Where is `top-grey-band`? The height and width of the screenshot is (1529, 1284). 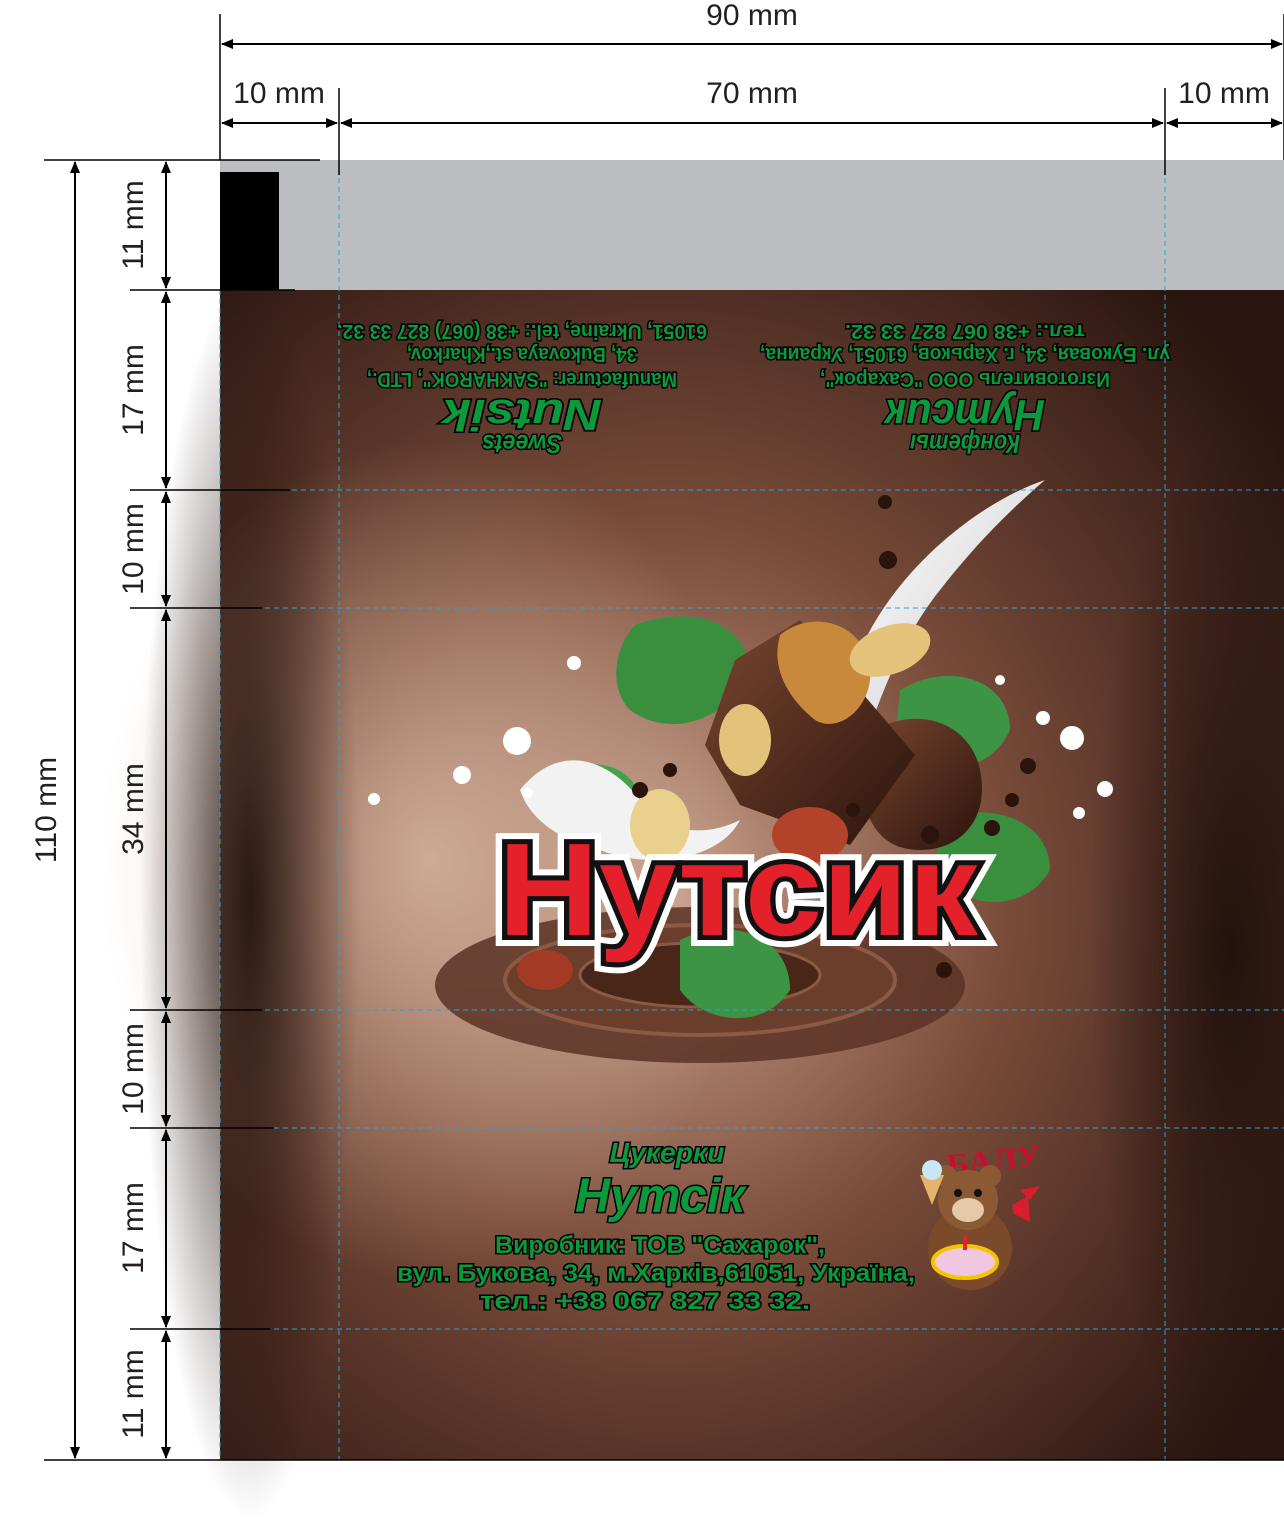
top-grey-band is located at coordinates (752, 225).